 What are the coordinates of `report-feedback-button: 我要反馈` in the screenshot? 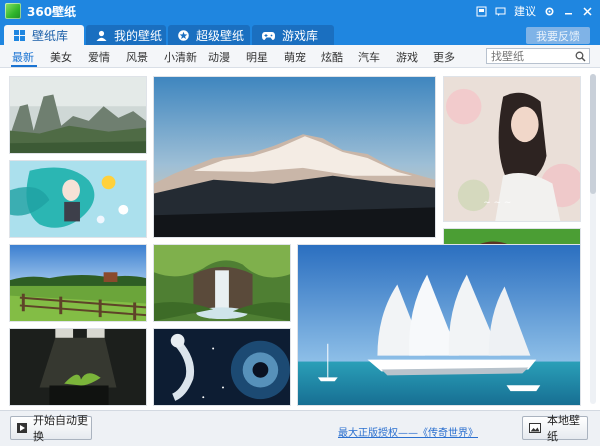 It's located at (558, 35).